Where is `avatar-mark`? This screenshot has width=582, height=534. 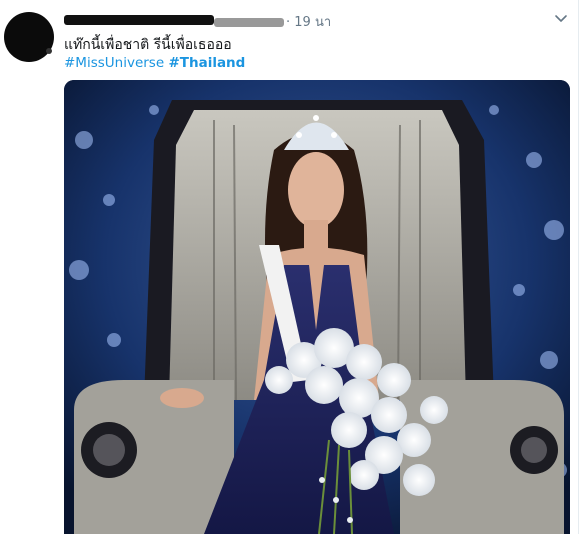
avatar-mark is located at coordinates (49, 51).